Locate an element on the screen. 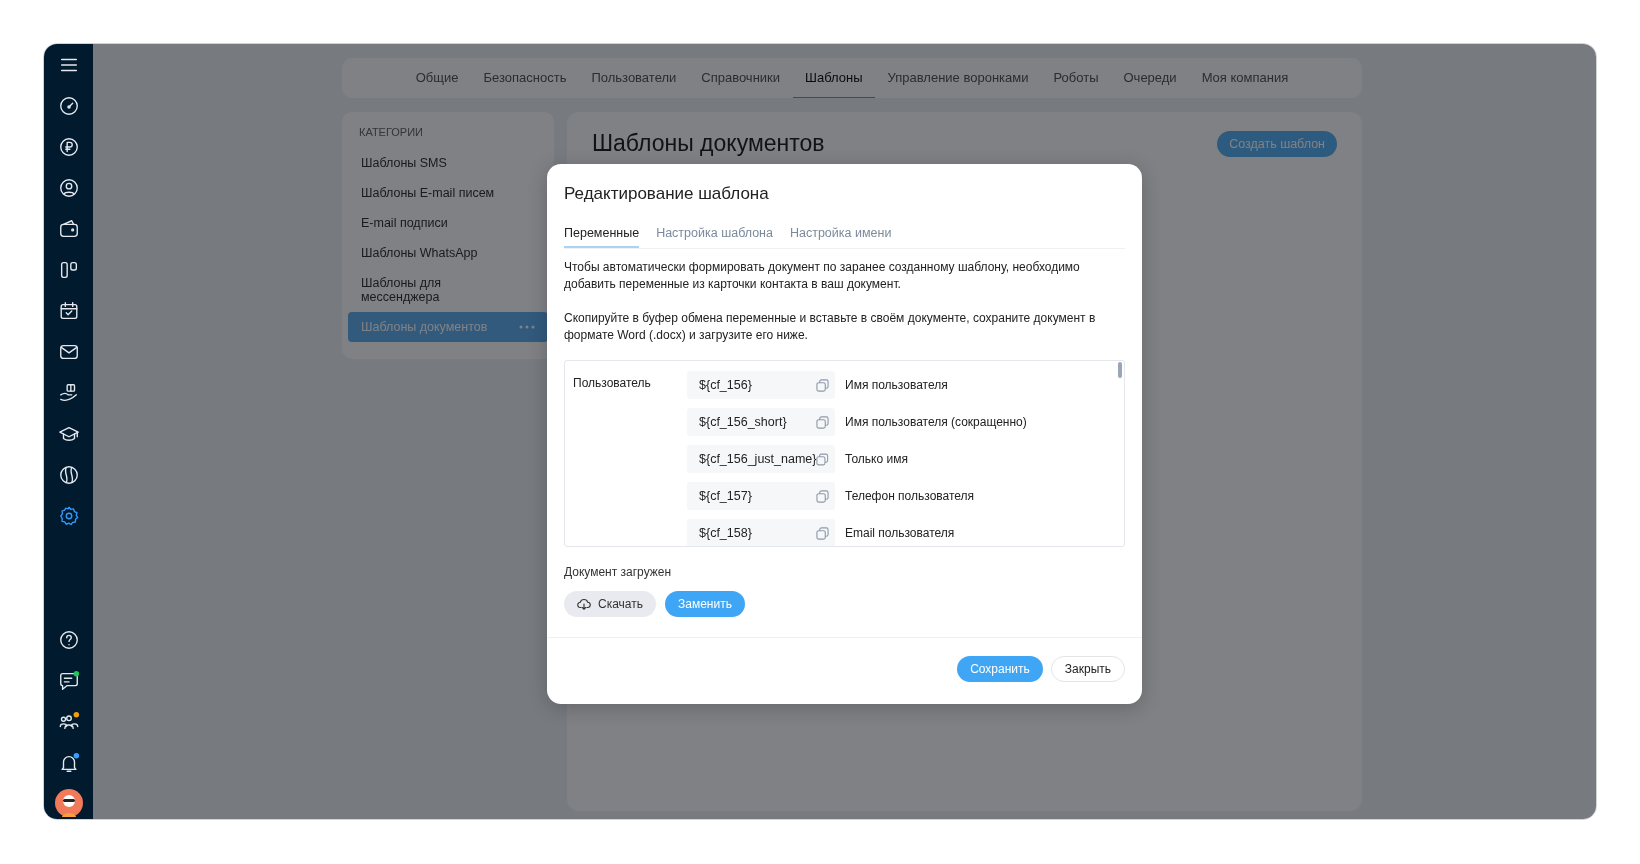  save-button: Сохранить is located at coordinates (1000, 669).